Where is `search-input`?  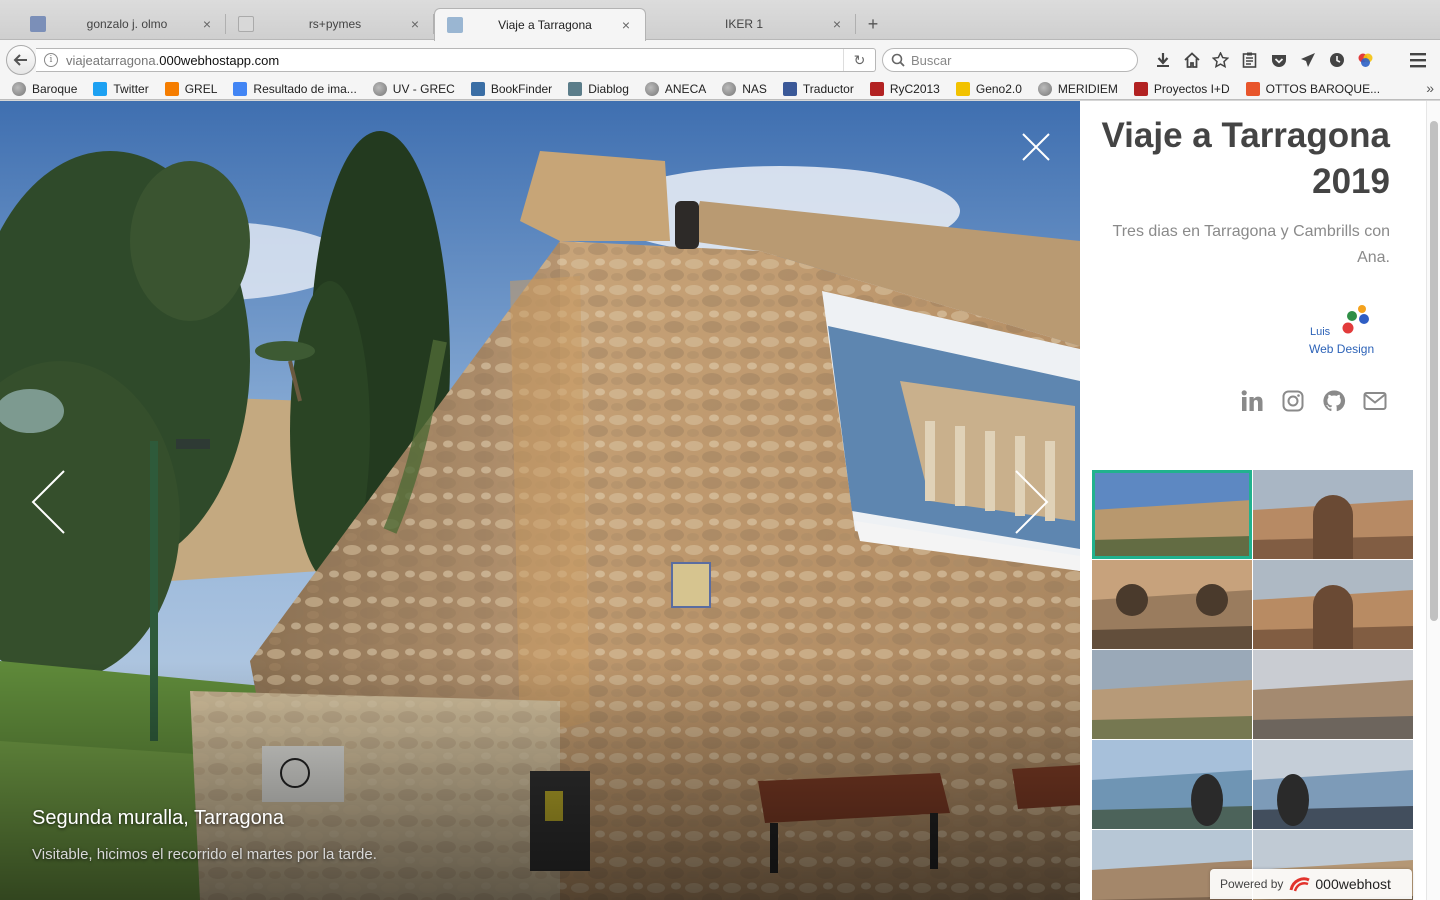
search-input is located at coordinates (1011, 60).